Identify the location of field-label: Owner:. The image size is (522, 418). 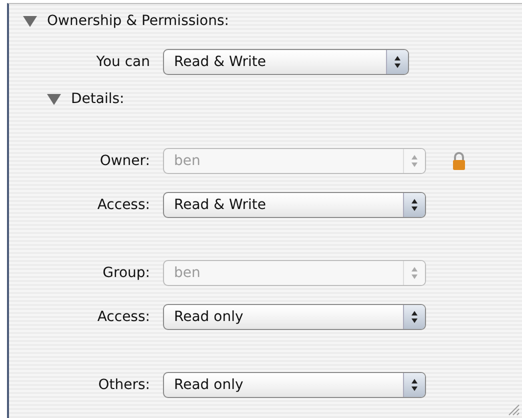
(124, 161).